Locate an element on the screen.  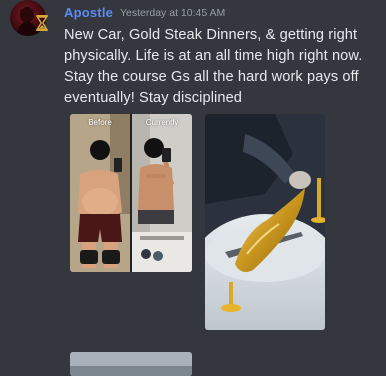
author-name: Apostle is located at coordinates (88, 12).